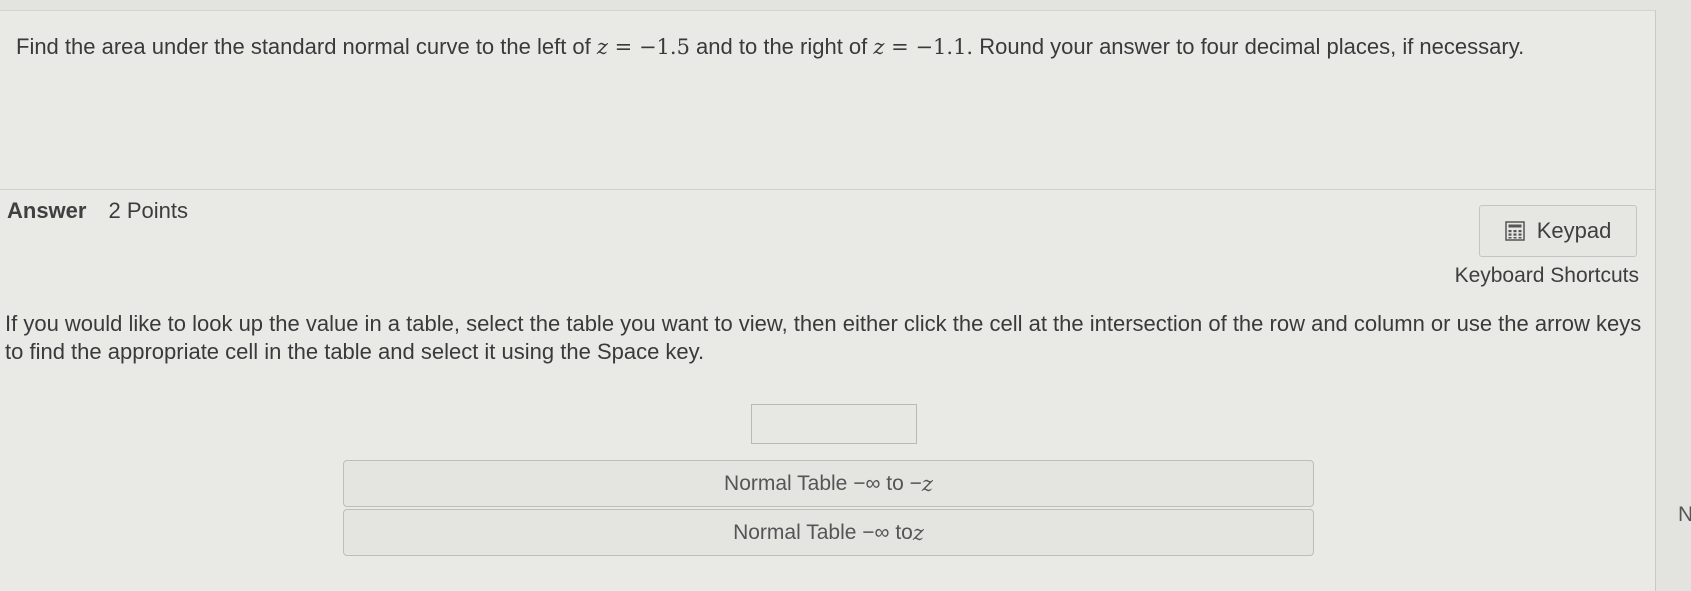 Image resolution: width=1691 pixels, height=591 pixels. I want to click on z1-variable: z, so click(602, 47).